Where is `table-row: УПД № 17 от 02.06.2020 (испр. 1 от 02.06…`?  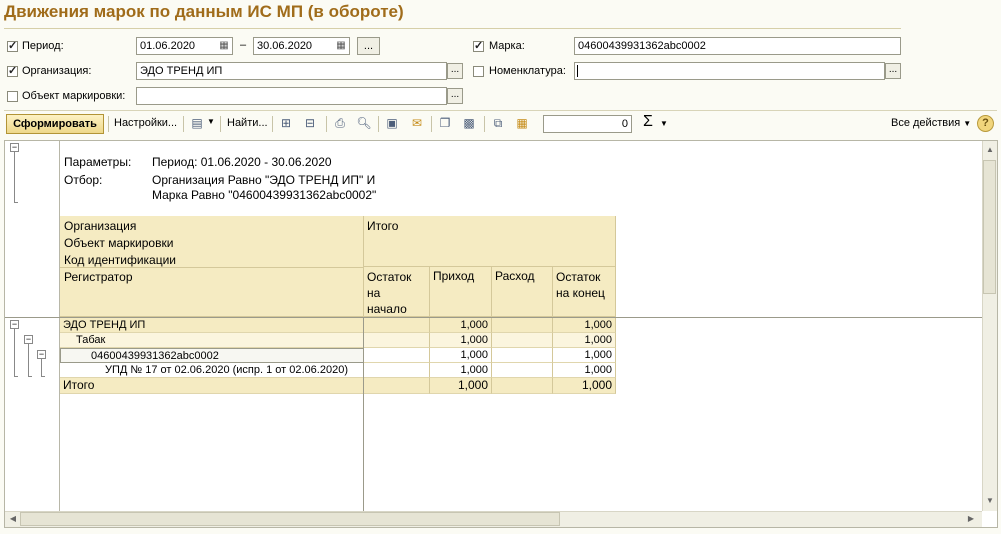 table-row: УПД № 17 от 02.06.2020 (испр. 1 от 02.06… is located at coordinates (338, 370).